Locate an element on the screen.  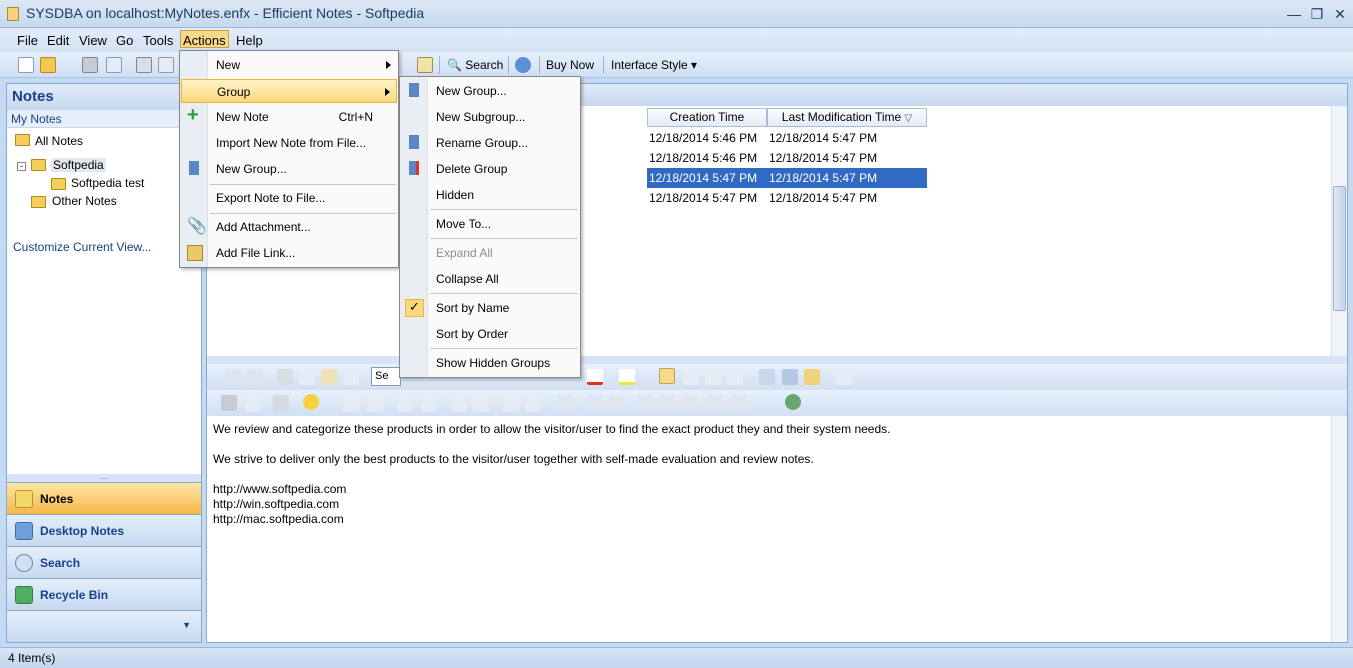
note-icon is located at coordinates (425, 65).